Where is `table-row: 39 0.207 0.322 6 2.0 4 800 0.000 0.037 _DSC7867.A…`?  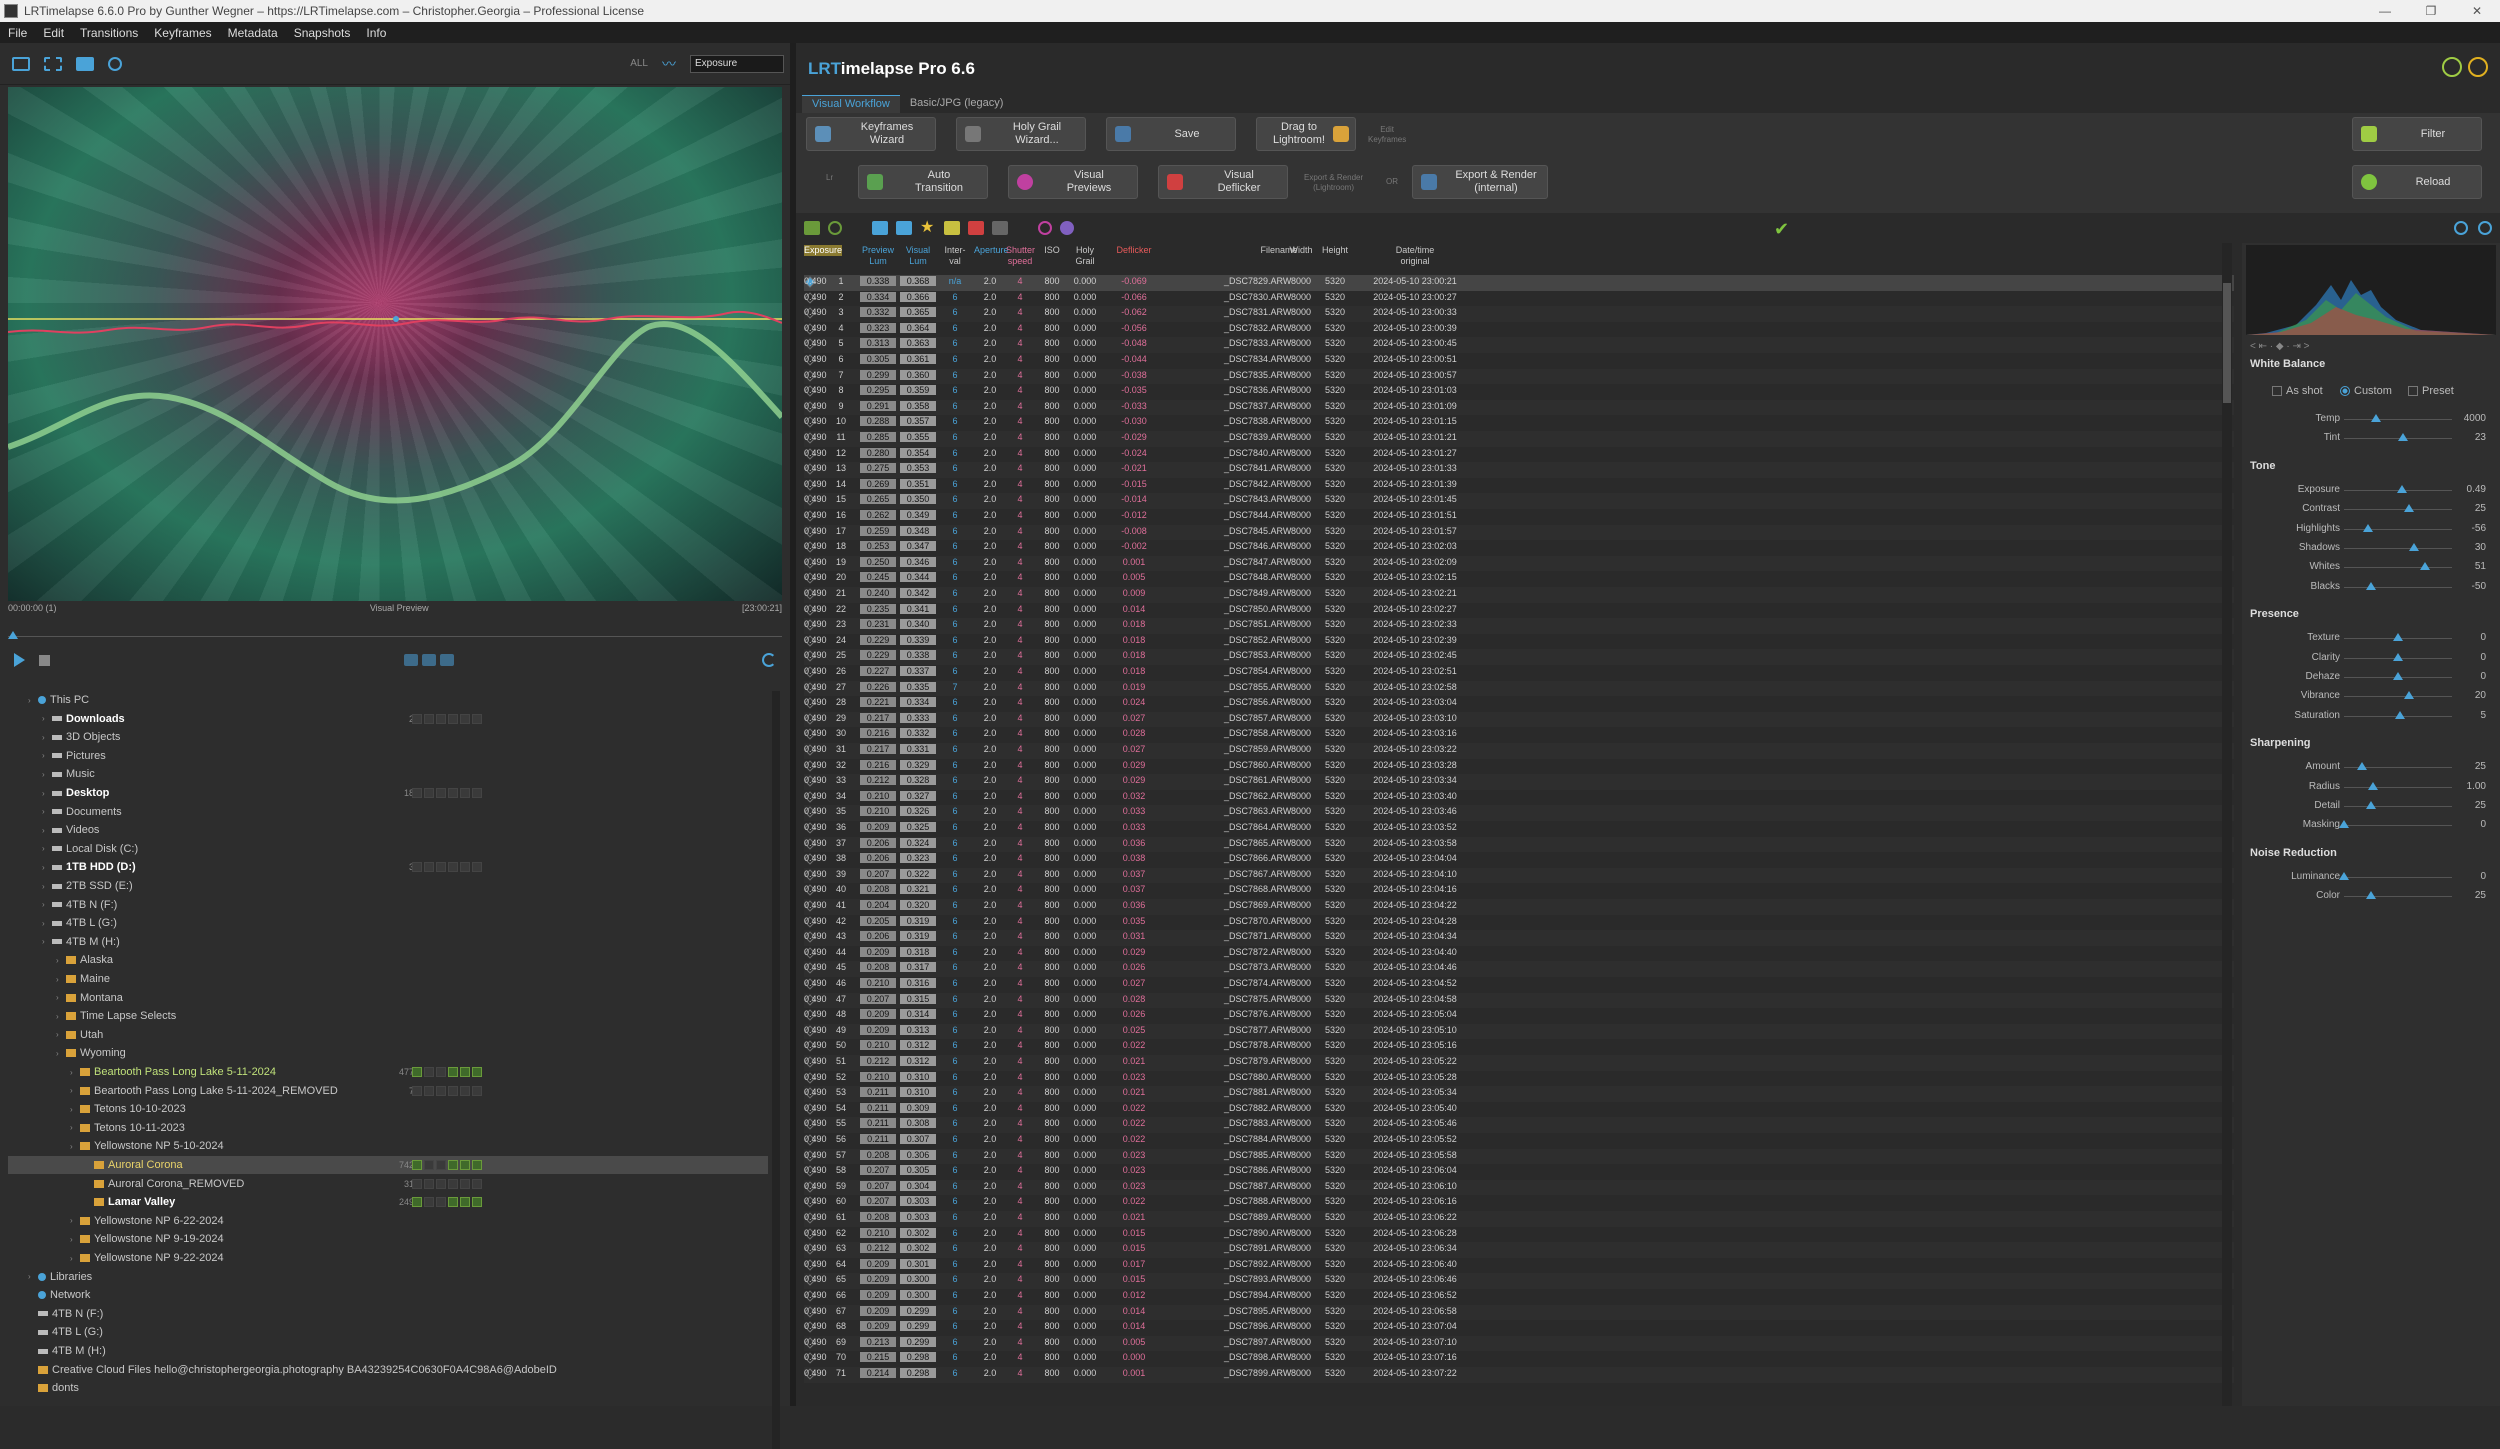 table-row: 39 0.207 0.322 6 2.0 4 800 0.000 0.037 _DSC7867.A… is located at coordinates (1519, 875).